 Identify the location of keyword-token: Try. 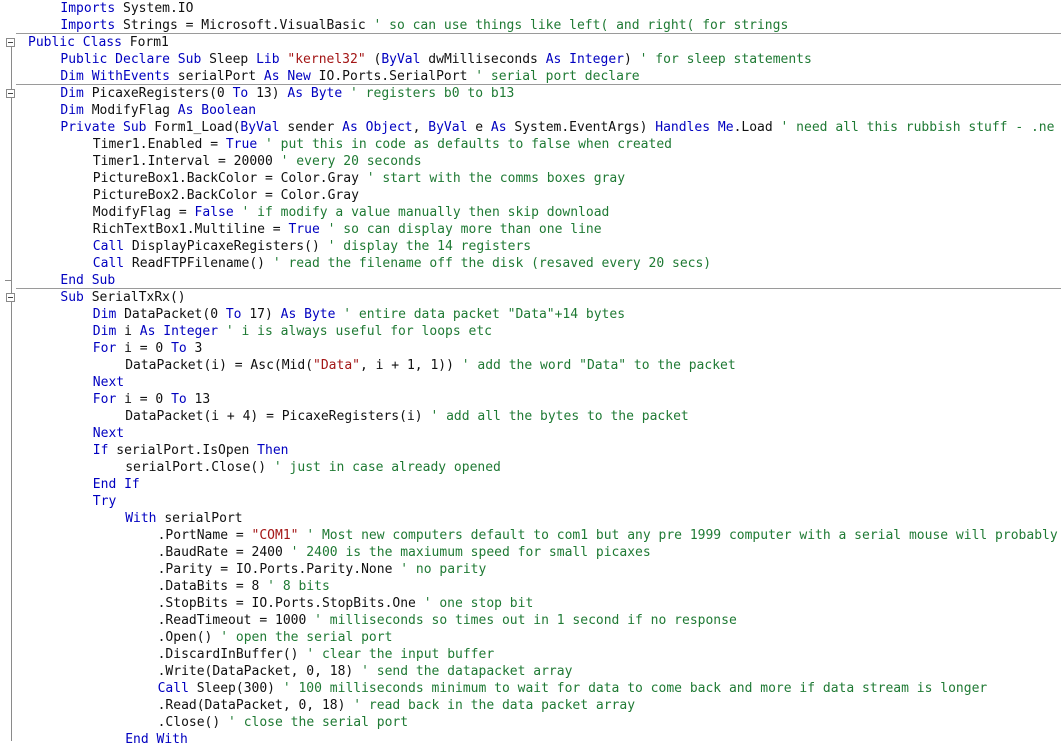
(104, 501).